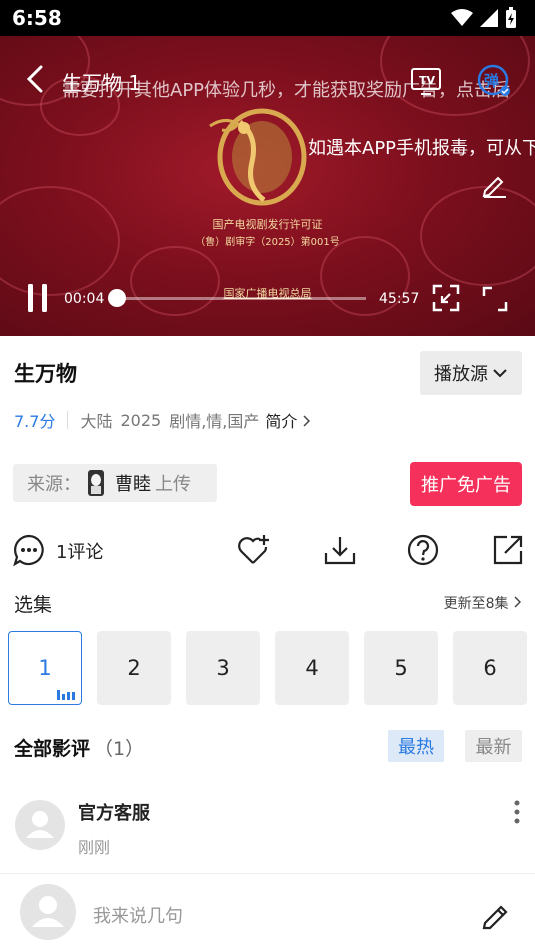 The image size is (535, 951). What do you see at coordinates (29, 550) in the screenshot?
I see `comment-icon` at bounding box center [29, 550].